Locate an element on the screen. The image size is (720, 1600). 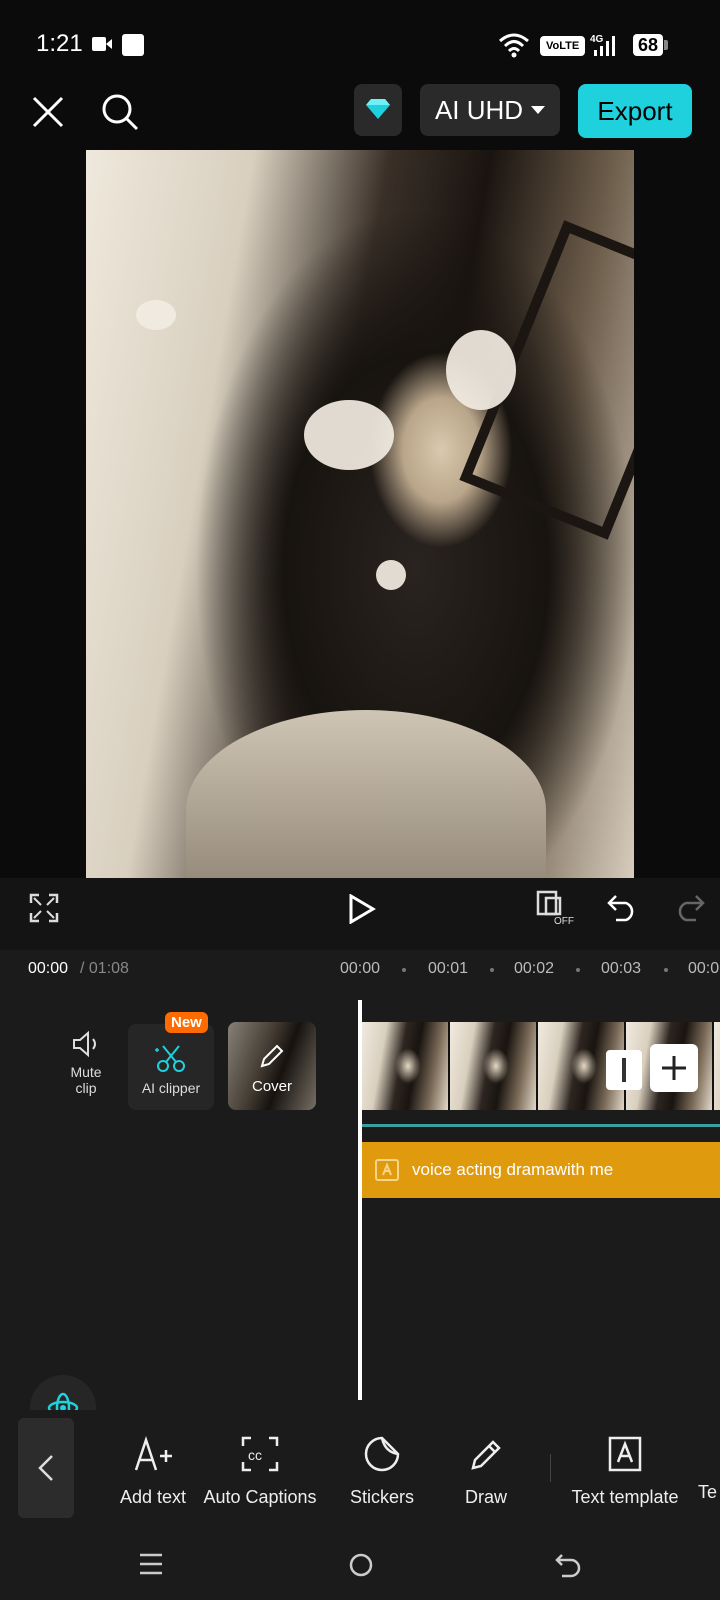
total-duration: / 01:08 is located at coordinates (104, 968).